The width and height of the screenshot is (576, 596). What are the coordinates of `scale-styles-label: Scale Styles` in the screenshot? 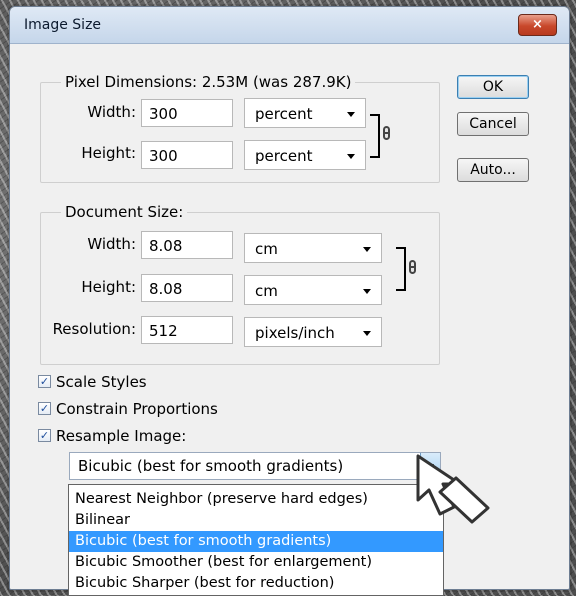 It's located at (101, 382).